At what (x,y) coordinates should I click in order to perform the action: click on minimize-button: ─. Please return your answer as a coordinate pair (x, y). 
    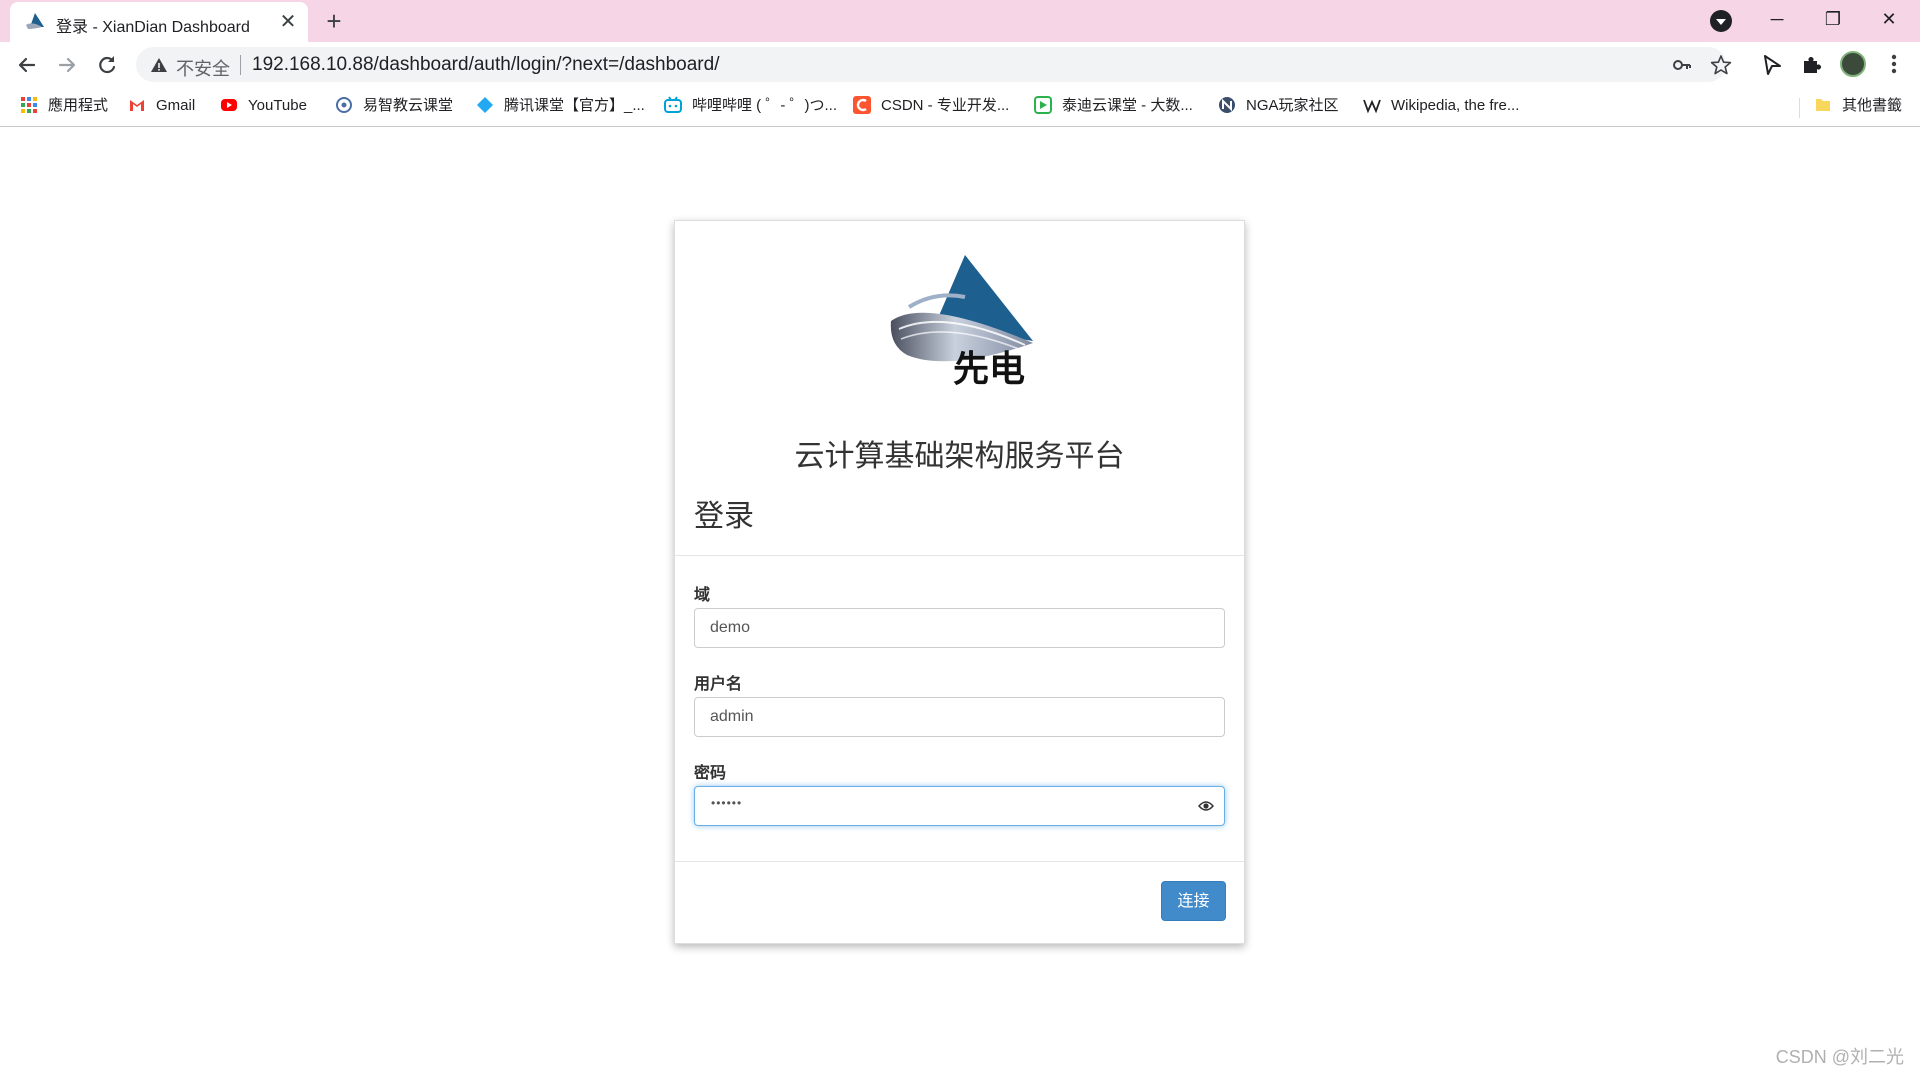
    Looking at the image, I should click on (1777, 19).